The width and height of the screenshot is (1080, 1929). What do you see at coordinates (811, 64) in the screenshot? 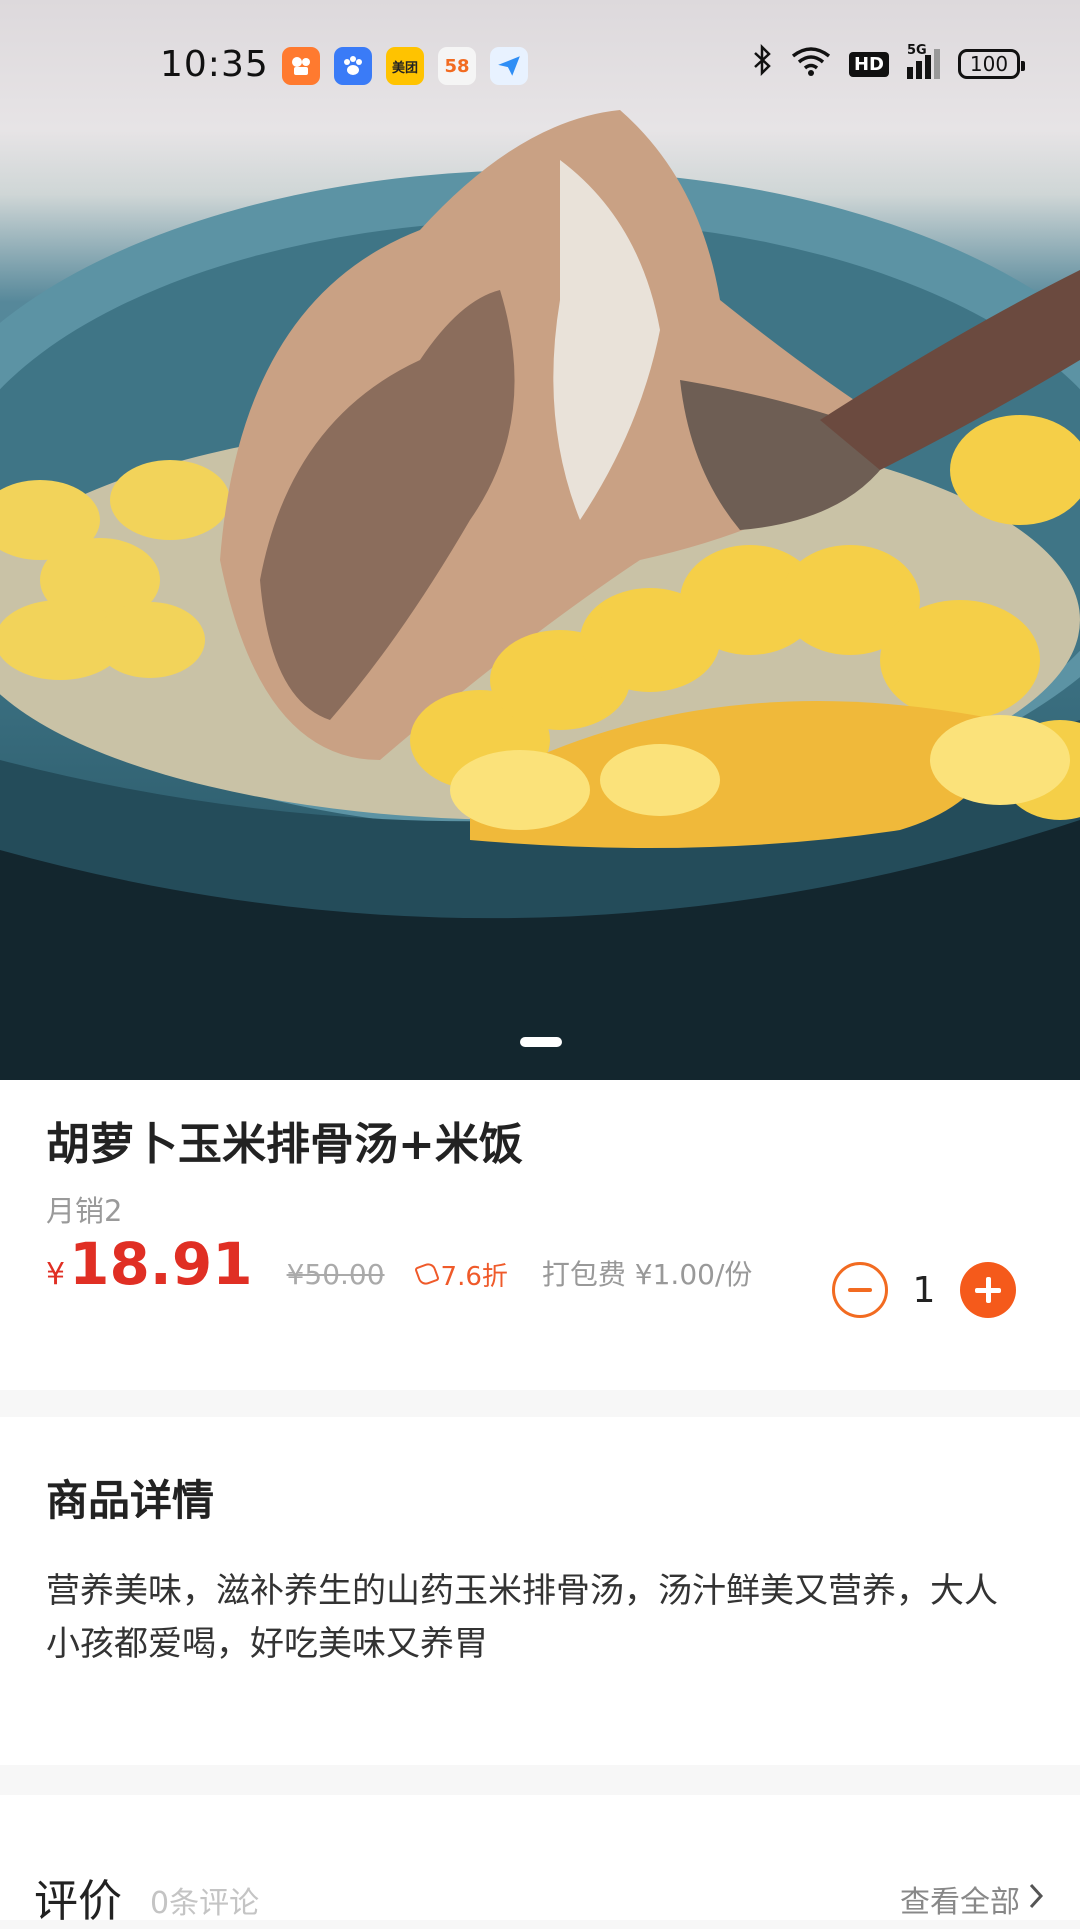
I see `wifi-icon` at bounding box center [811, 64].